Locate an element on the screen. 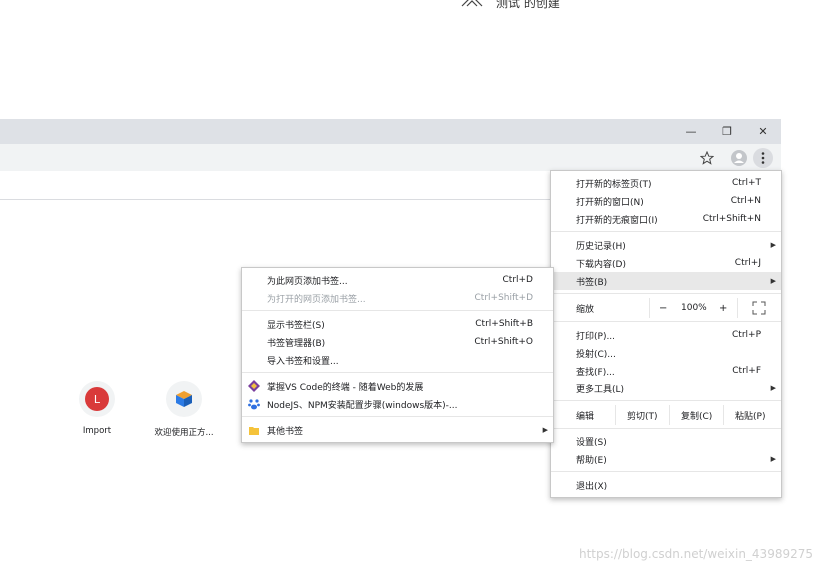 The image size is (821, 571). folder-icon is located at coordinates (254, 431).